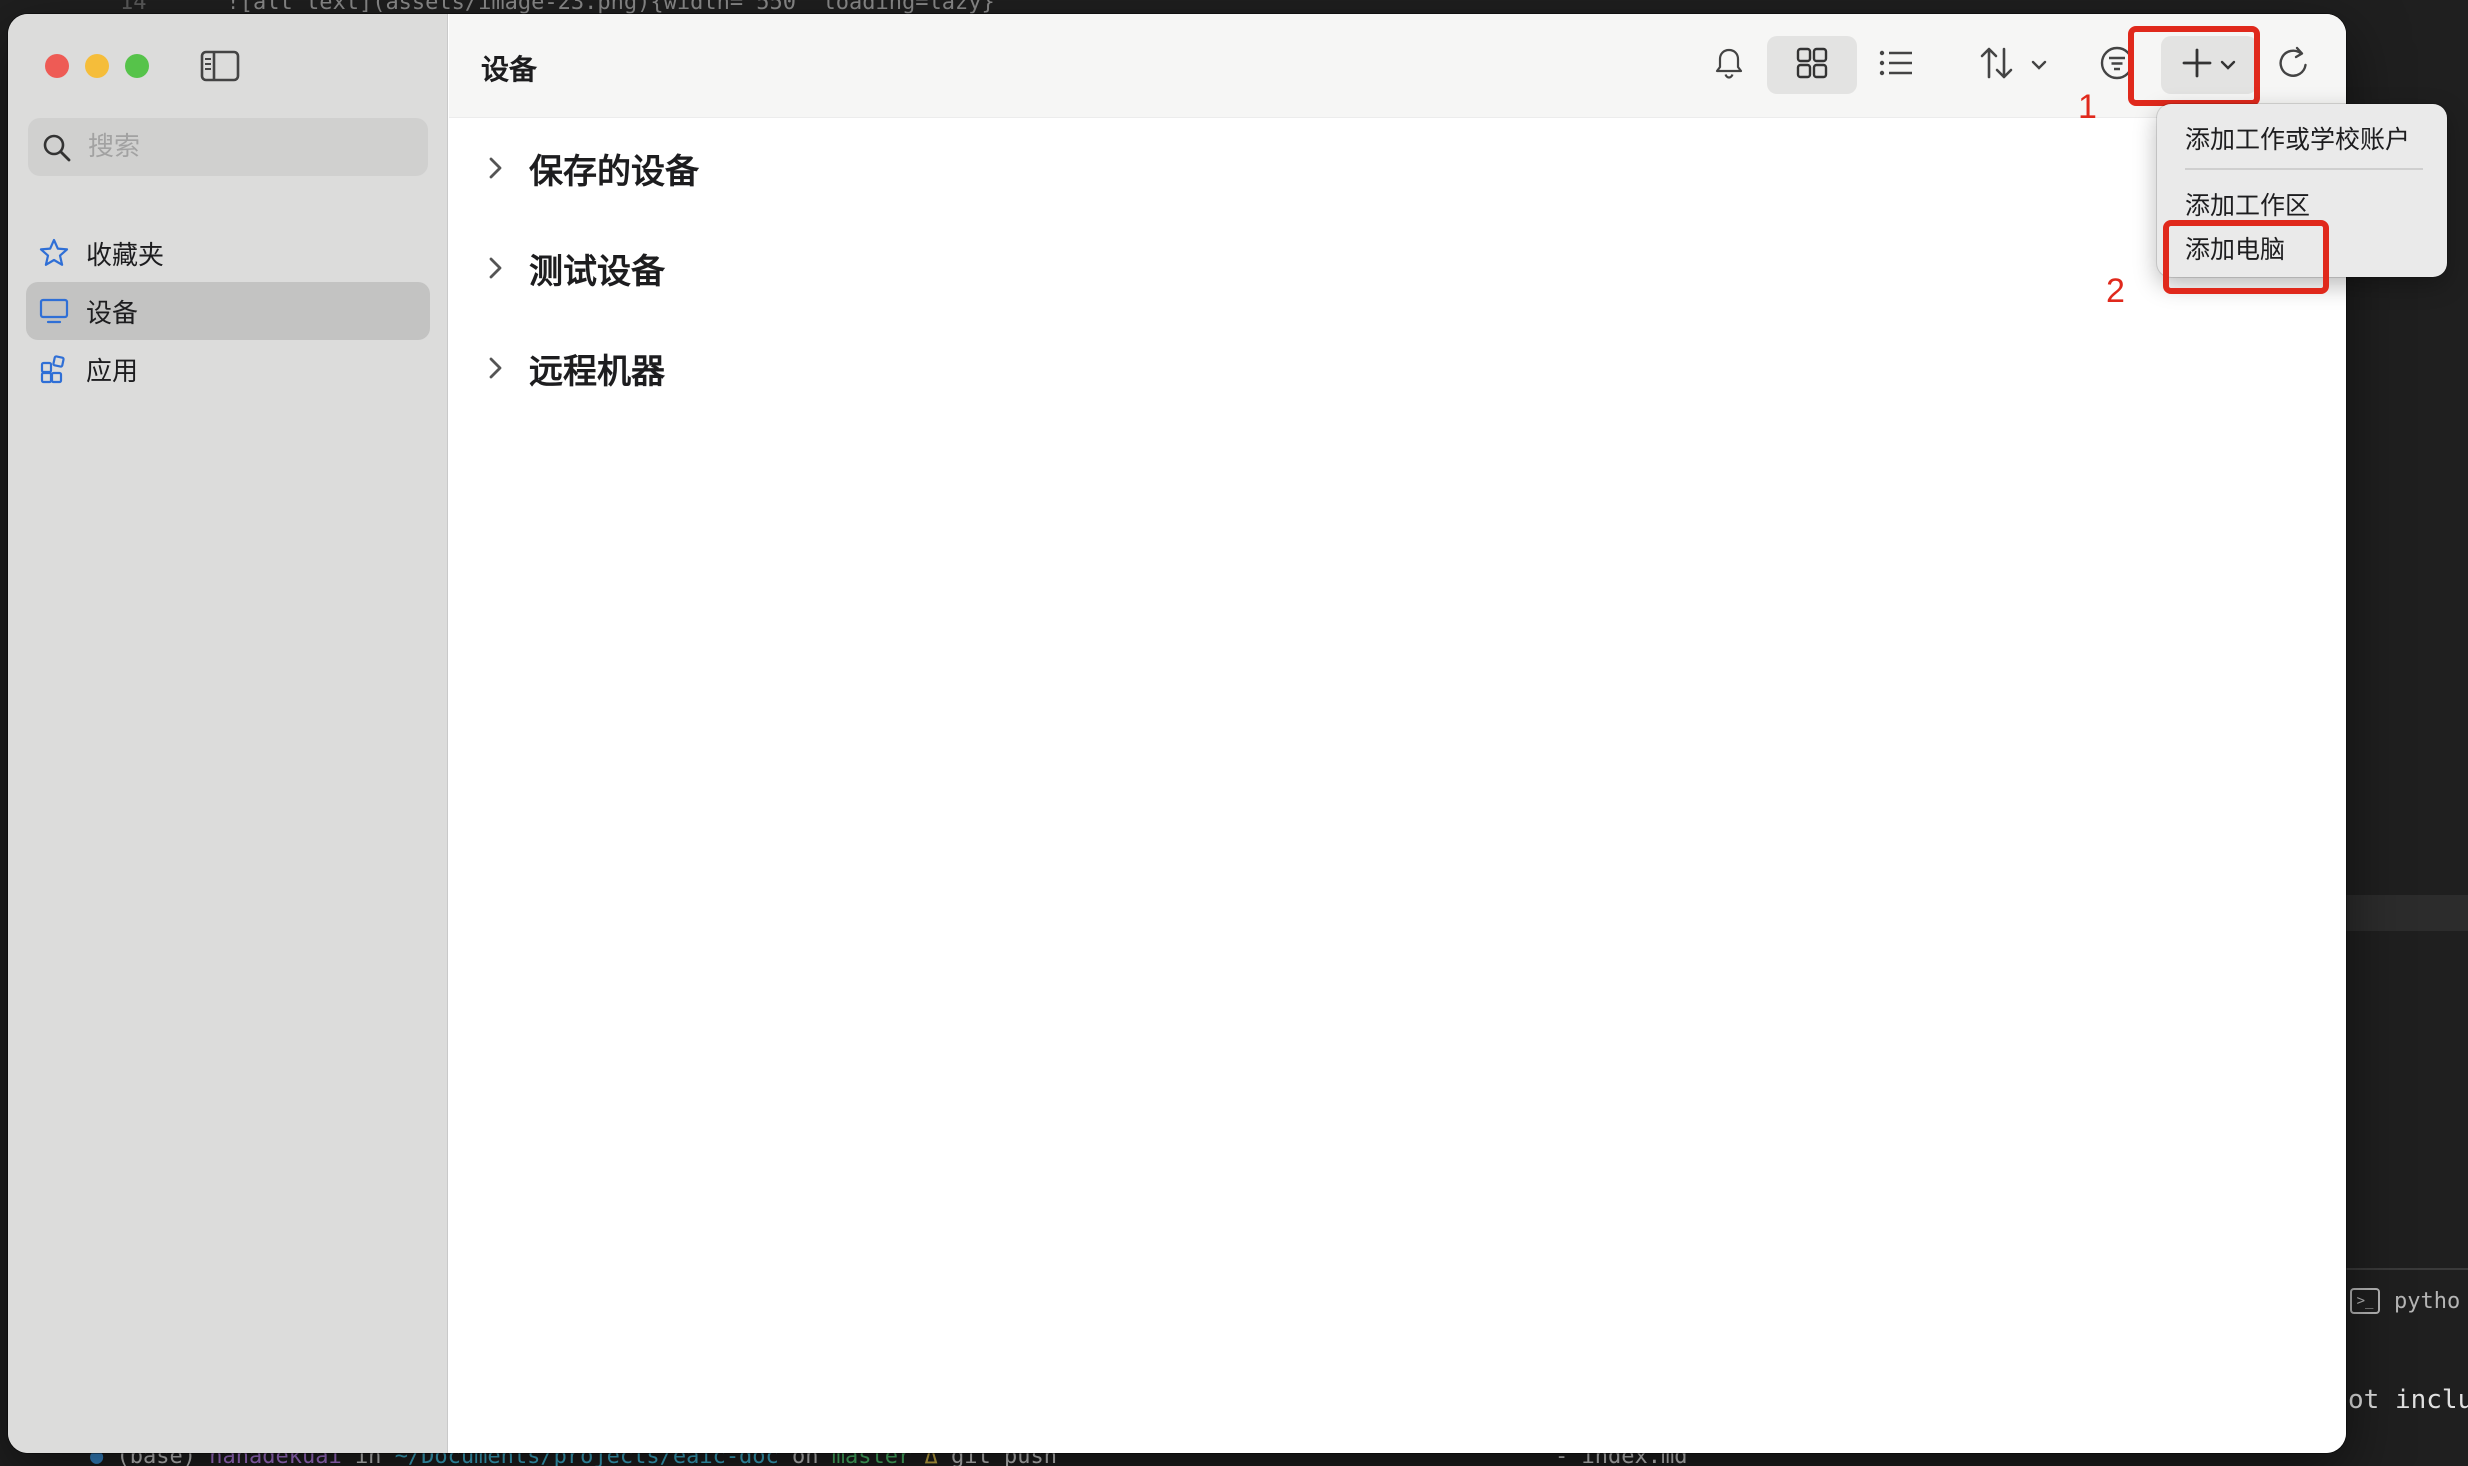 Image resolution: width=2468 pixels, height=1466 pixels. Describe the element at coordinates (2407, 913) in the screenshot. I see `background-band` at that location.